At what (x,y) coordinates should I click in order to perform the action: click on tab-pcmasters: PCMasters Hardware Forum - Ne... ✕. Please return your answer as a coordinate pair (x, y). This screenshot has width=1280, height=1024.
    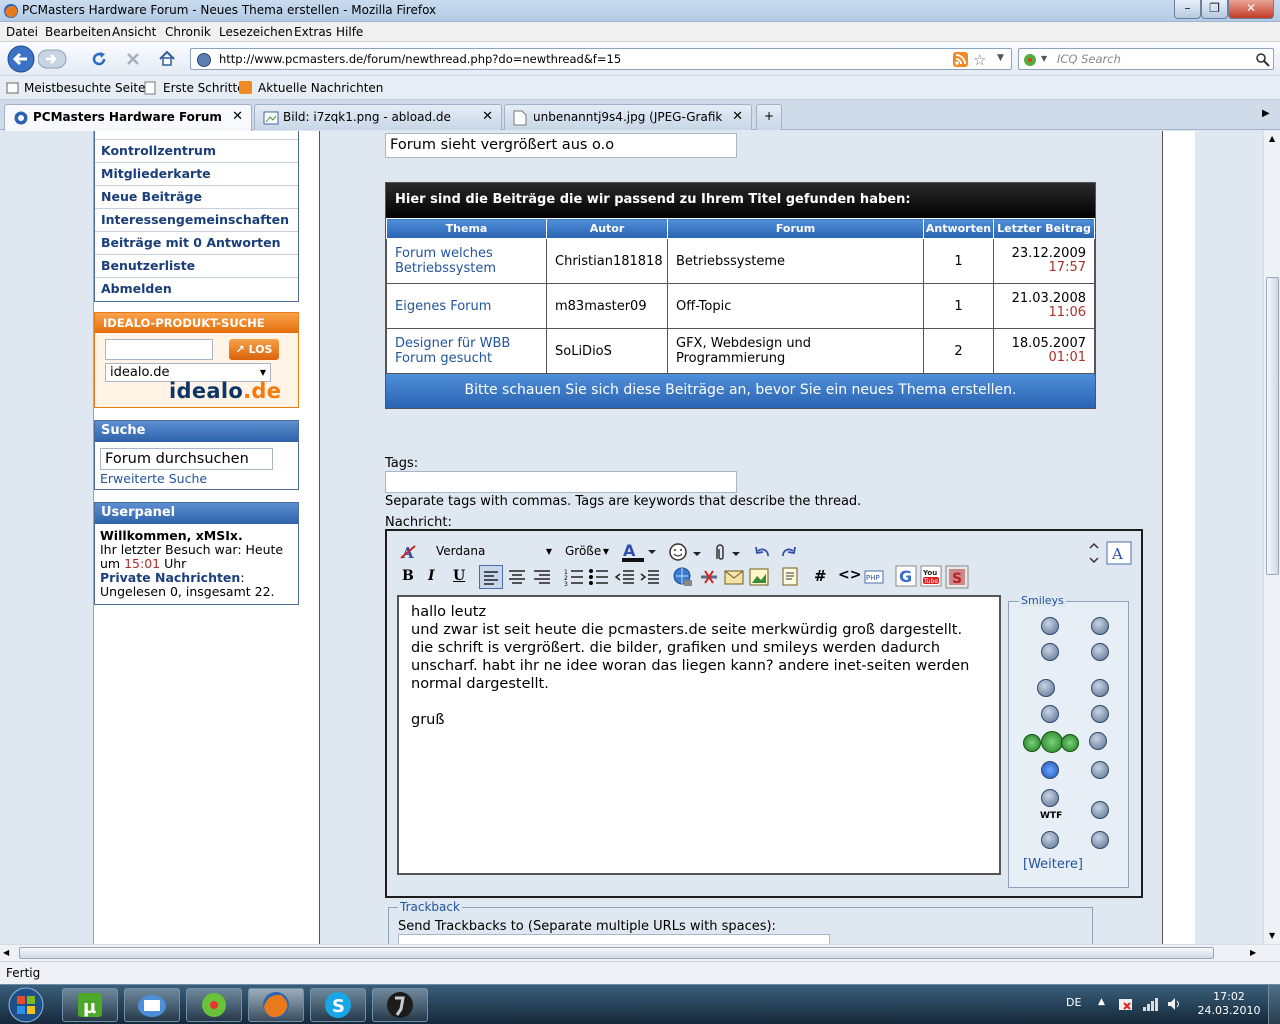
    Looking at the image, I should click on (128, 117).